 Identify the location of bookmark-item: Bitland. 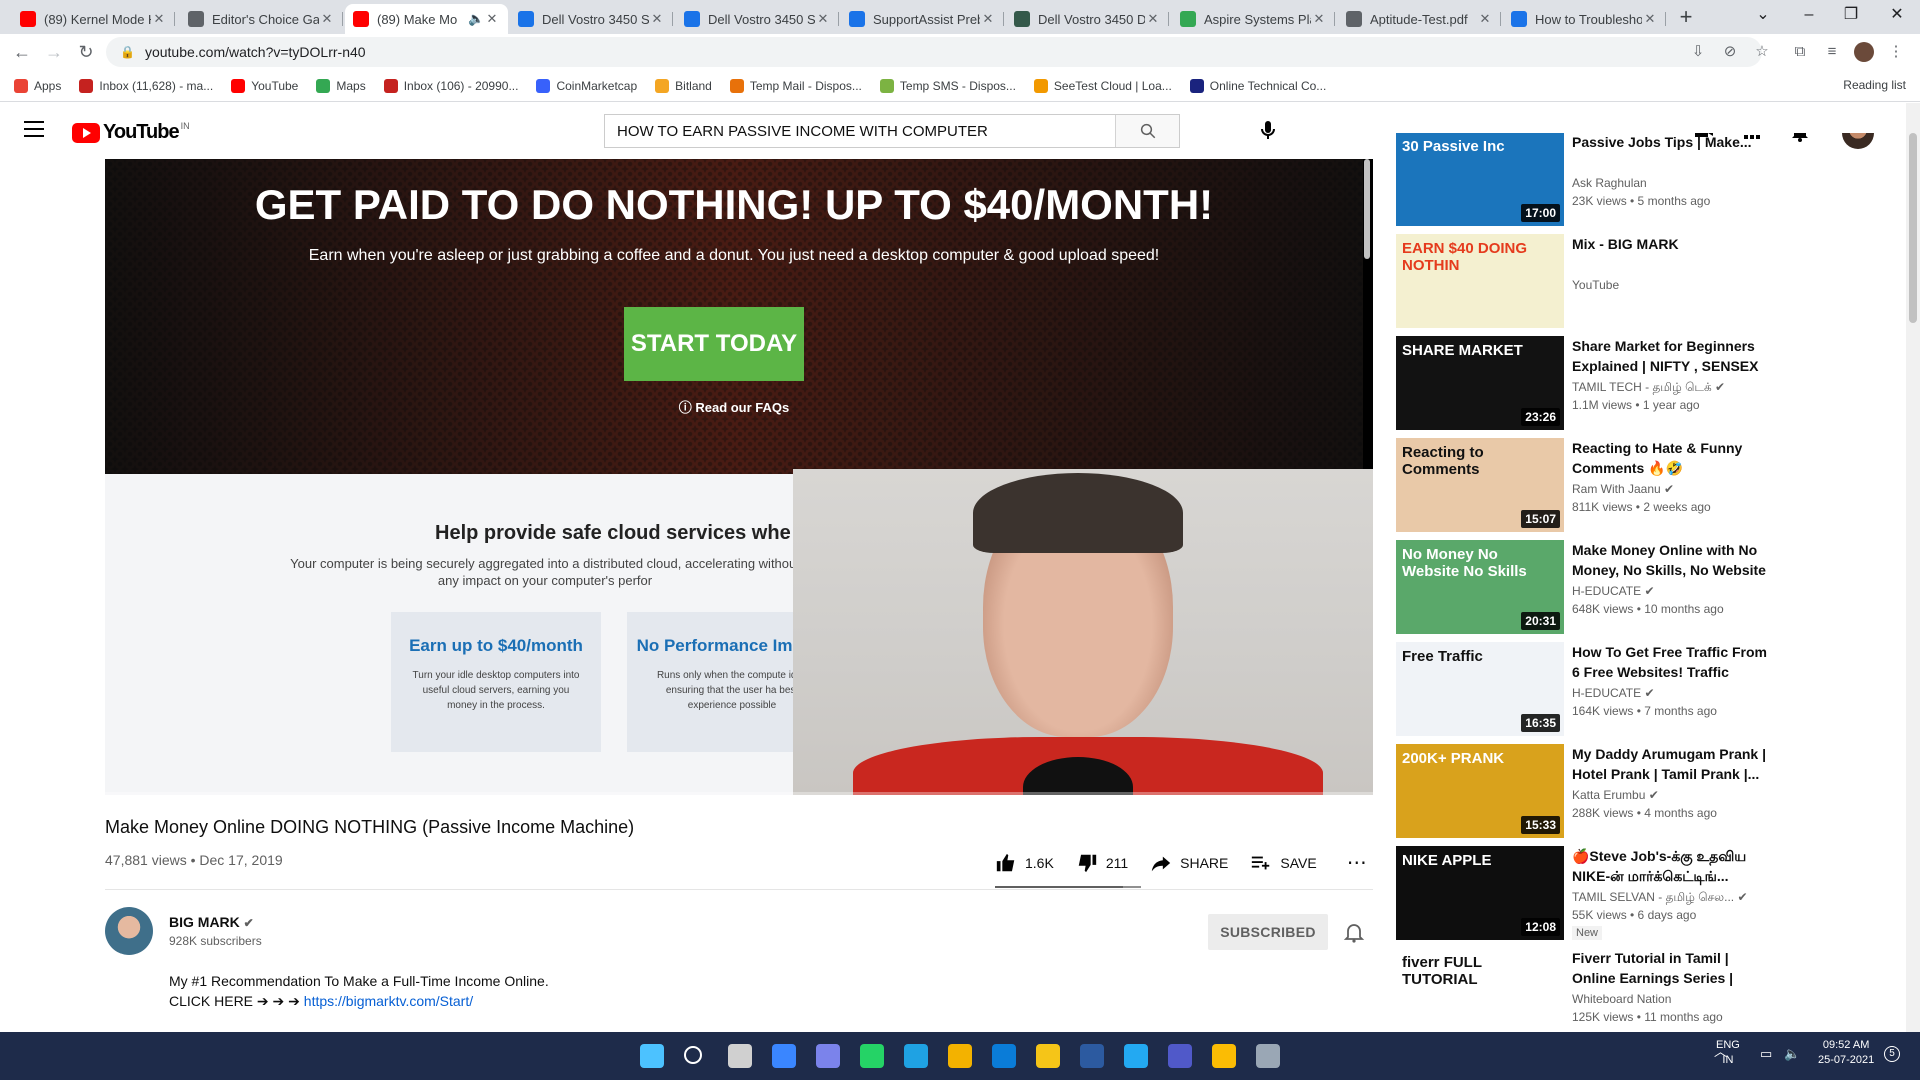
(683, 85).